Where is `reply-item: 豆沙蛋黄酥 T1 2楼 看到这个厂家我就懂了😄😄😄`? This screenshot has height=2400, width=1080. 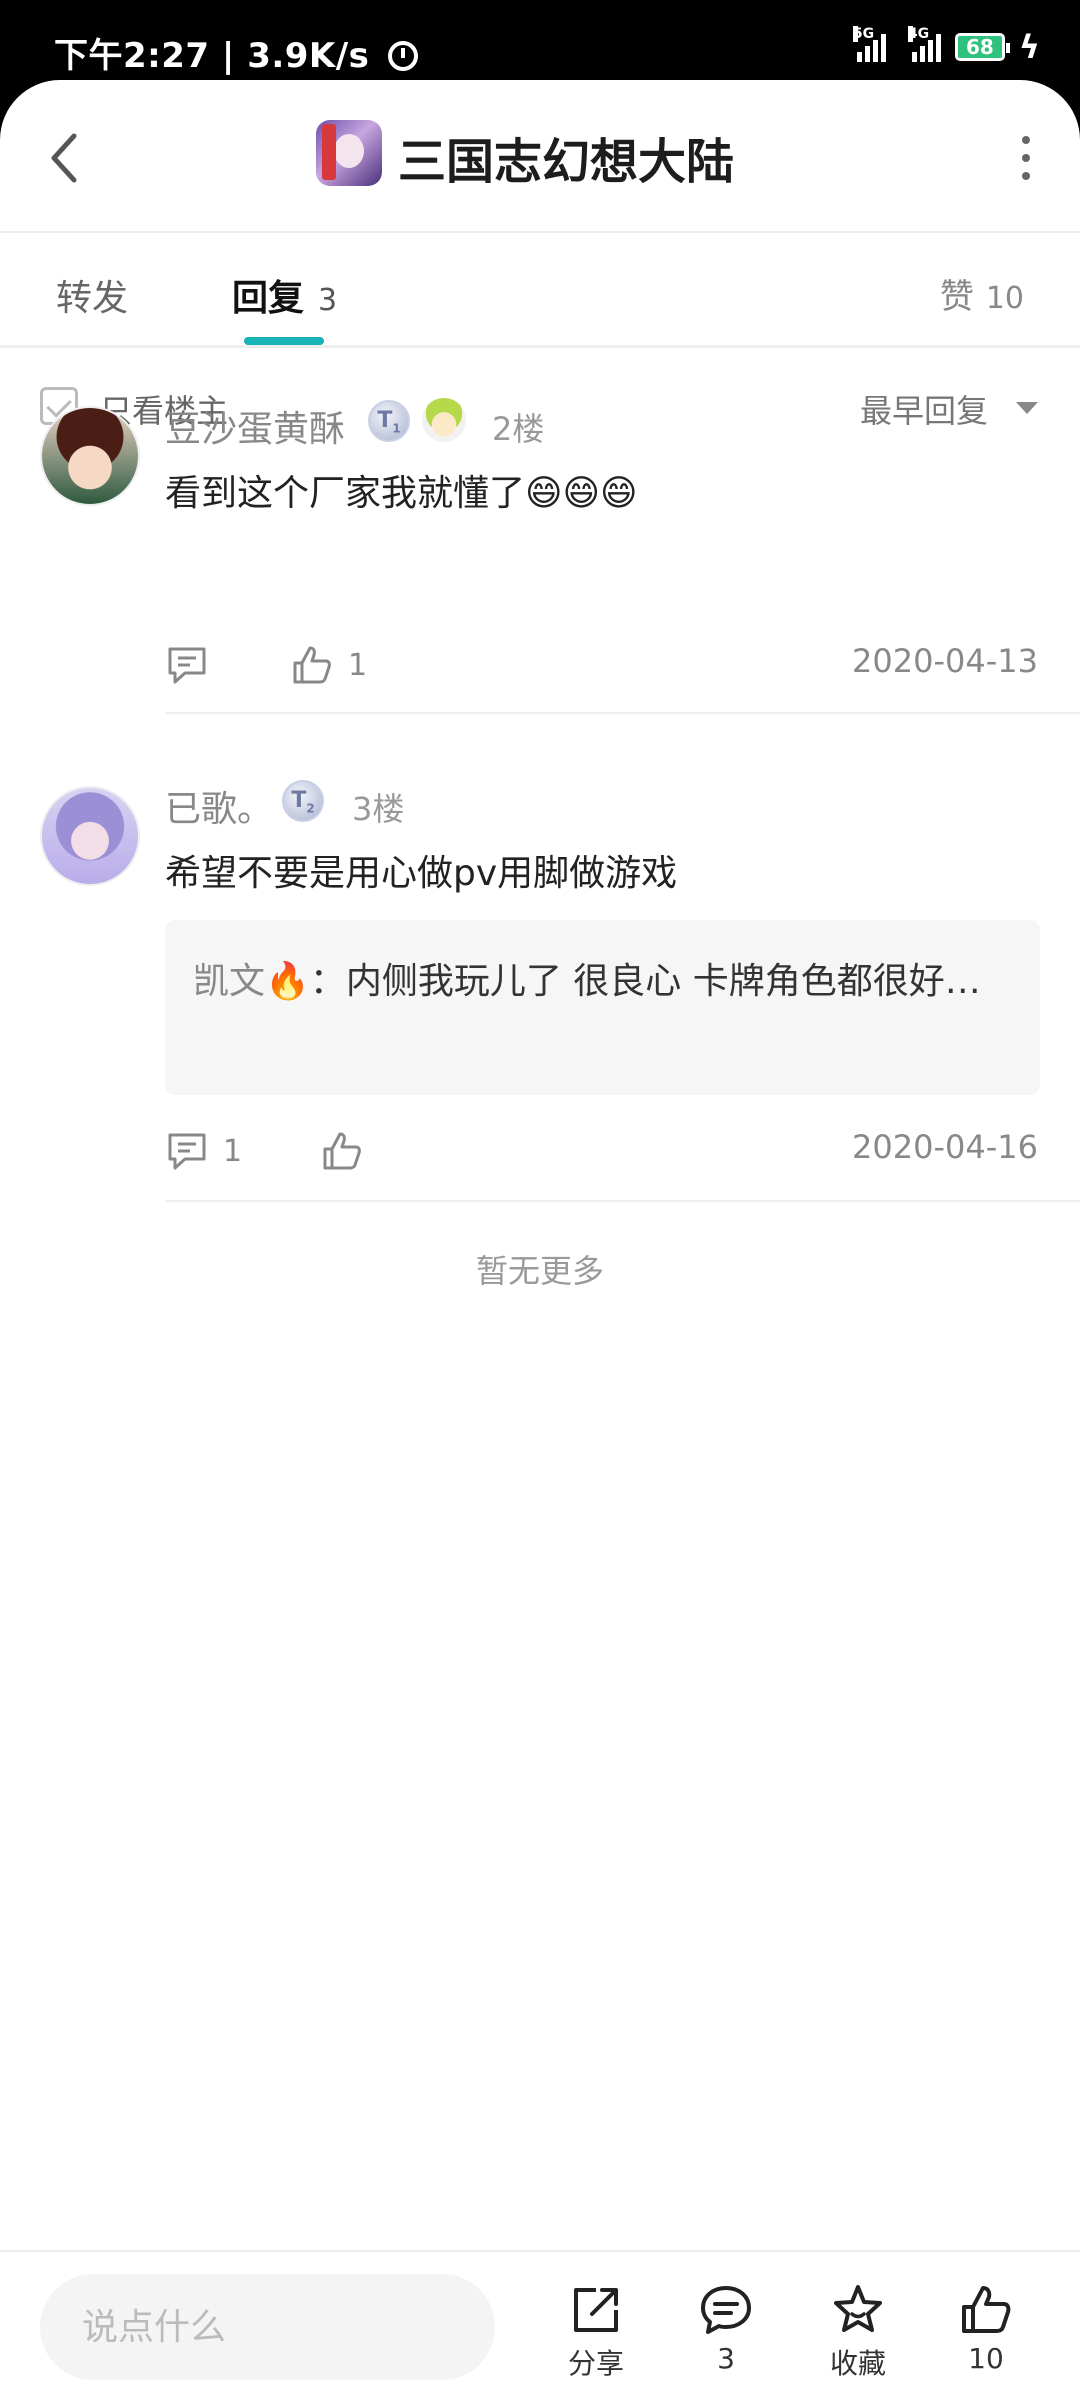
reply-item: 豆沙蛋黄酥 T1 2楼 看到这个厂家我就懂了😄😄😄 is located at coordinates (540, 474).